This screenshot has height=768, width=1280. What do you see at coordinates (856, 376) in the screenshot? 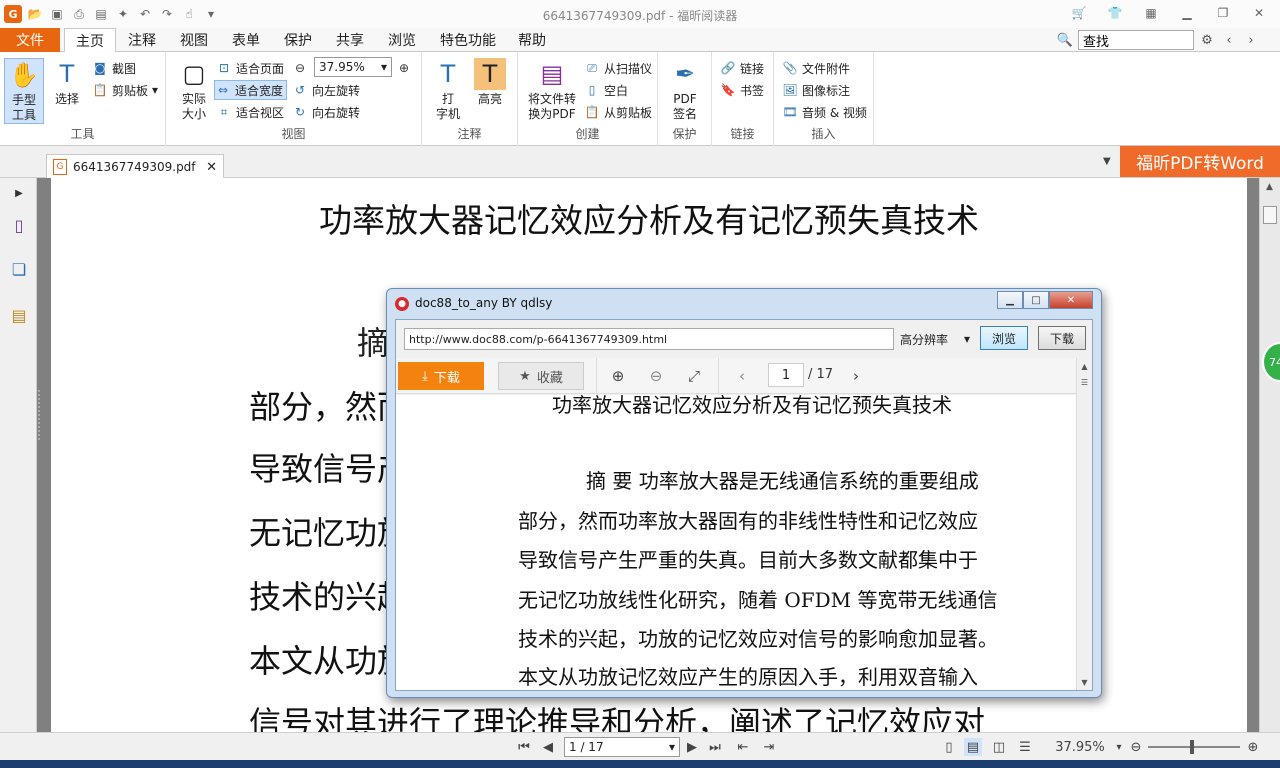
I see `next-page-icon: ›` at bounding box center [856, 376].